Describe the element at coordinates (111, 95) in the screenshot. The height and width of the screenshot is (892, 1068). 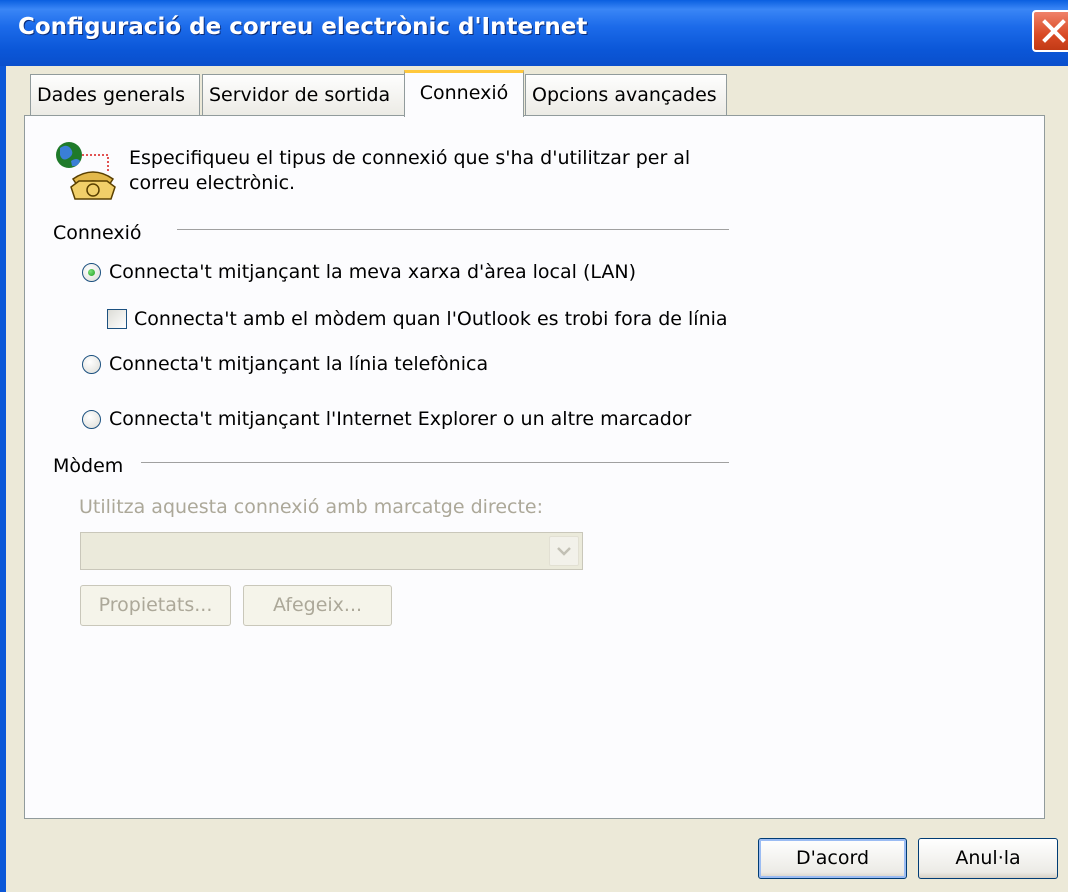
I see `tab-label: Dades generals` at that location.